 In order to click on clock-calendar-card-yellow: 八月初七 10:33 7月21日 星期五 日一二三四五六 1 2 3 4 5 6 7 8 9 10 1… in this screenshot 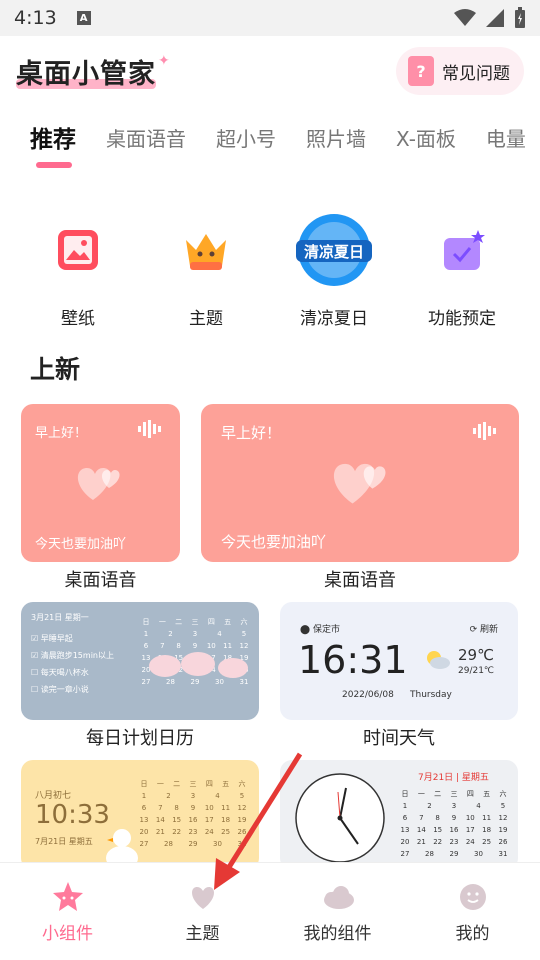, I will do `click(140, 815)`.